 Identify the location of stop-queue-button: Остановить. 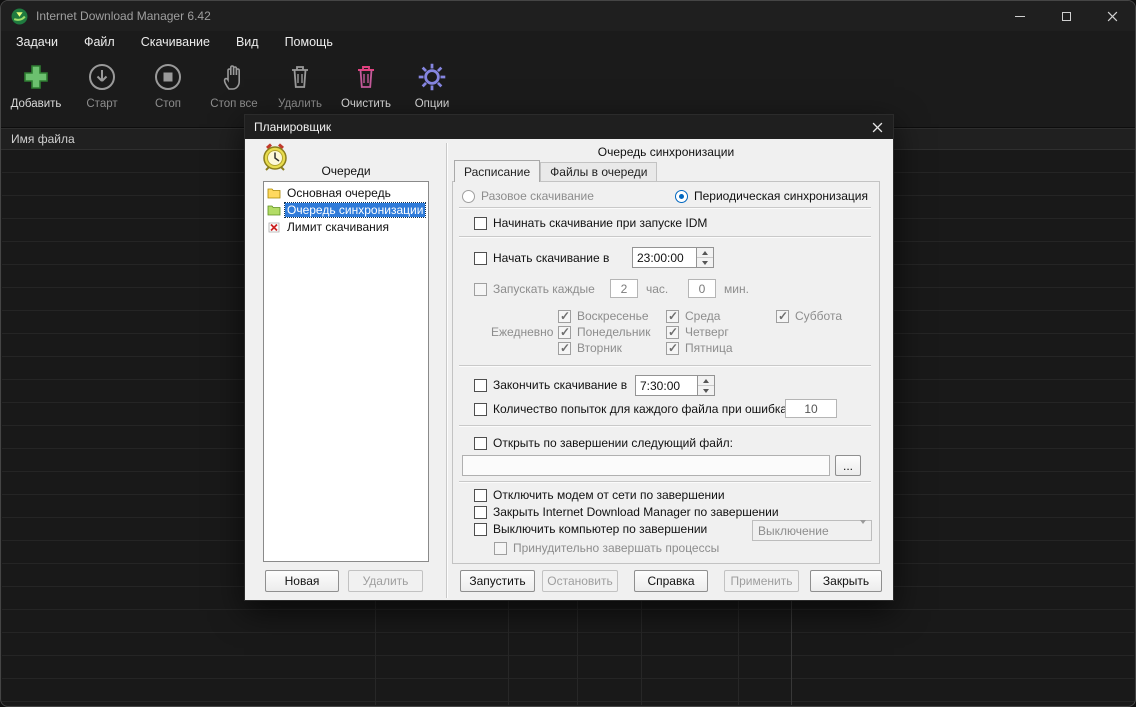
(580, 581).